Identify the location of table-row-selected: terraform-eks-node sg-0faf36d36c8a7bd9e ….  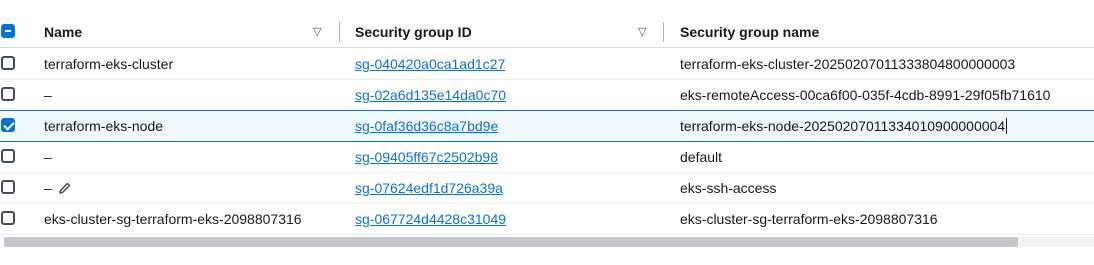
(547, 126).